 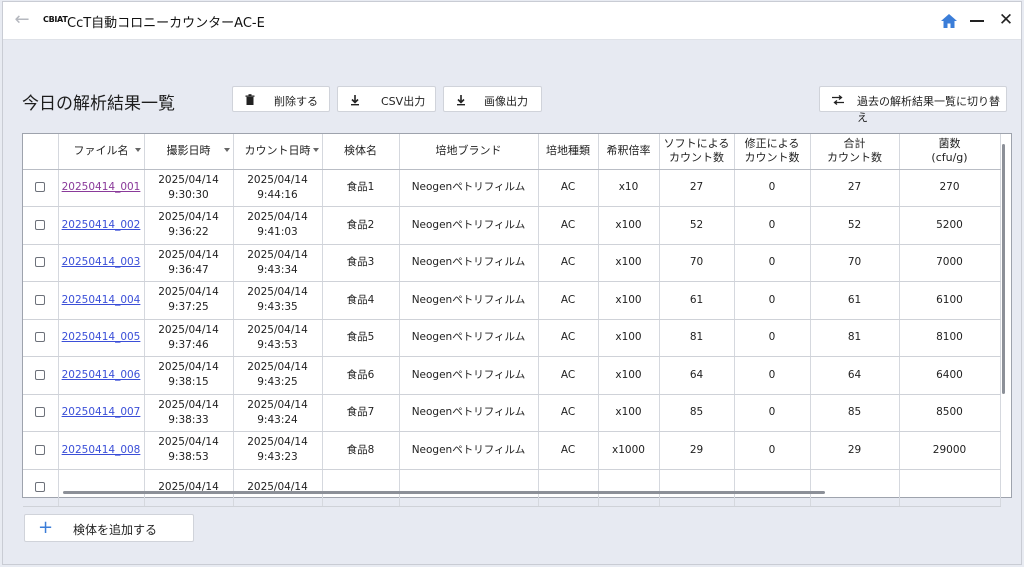 I want to click on shot-time: 9:38:53, so click(x=188, y=457).